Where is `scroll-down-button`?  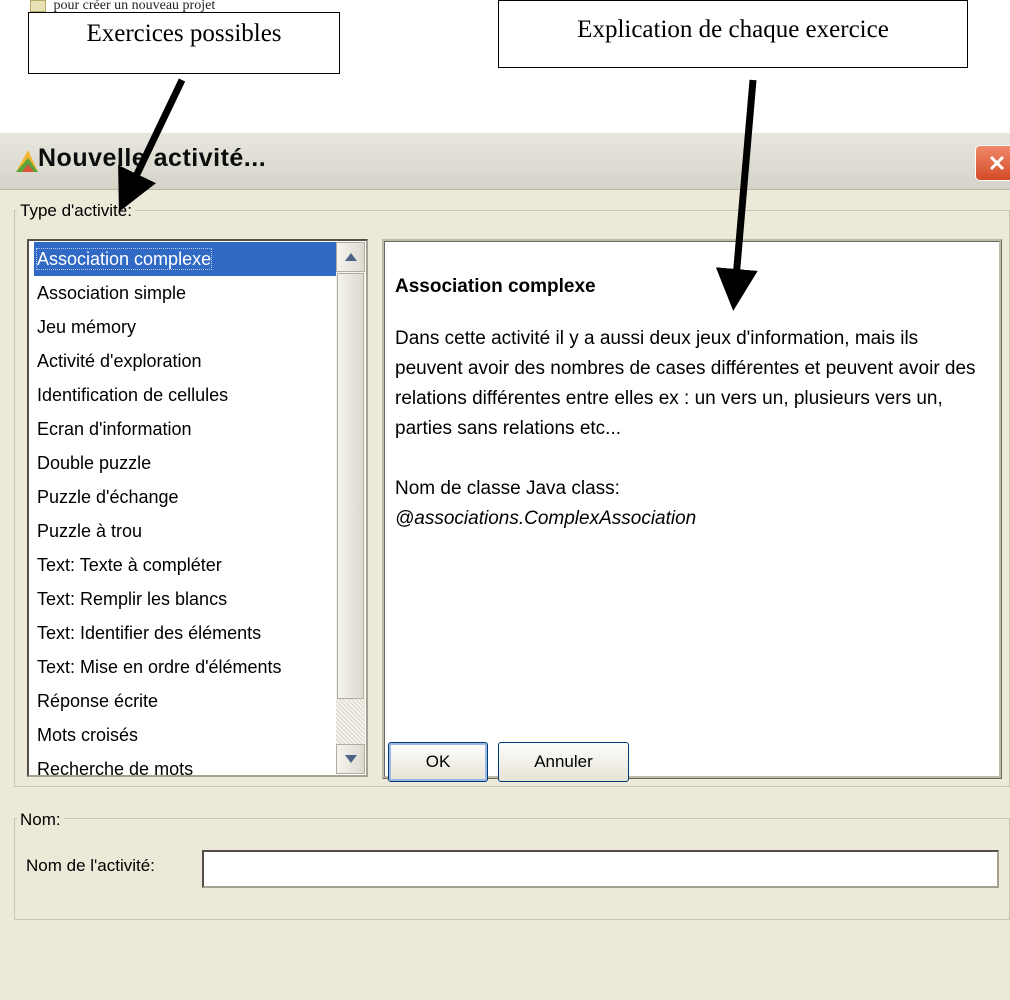 scroll-down-button is located at coordinates (350, 759).